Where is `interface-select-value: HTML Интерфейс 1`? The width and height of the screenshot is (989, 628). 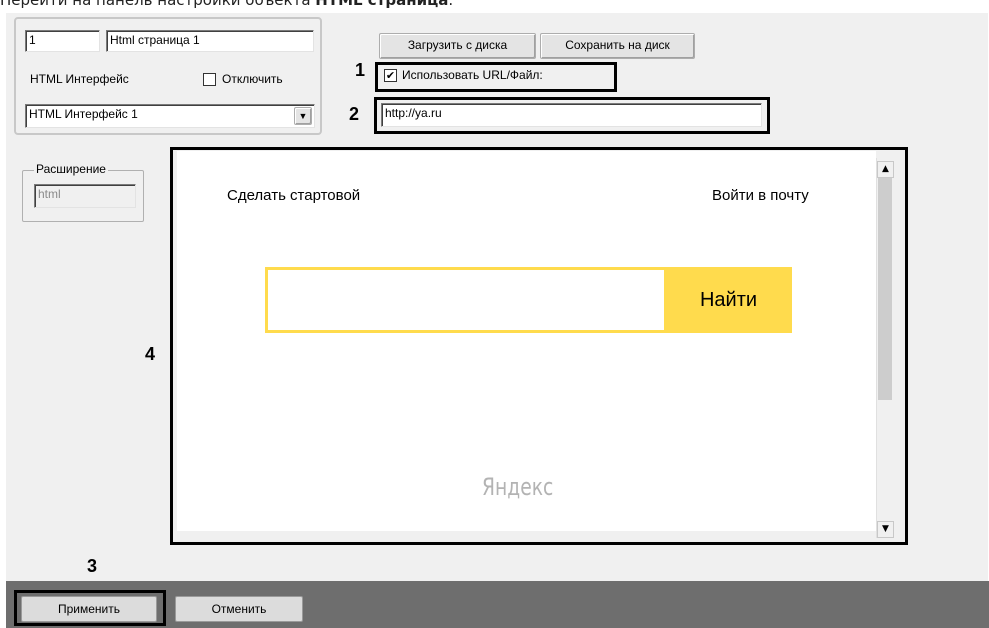 interface-select-value: HTML Интерфейс 1 is located at coordinates (83, 114).